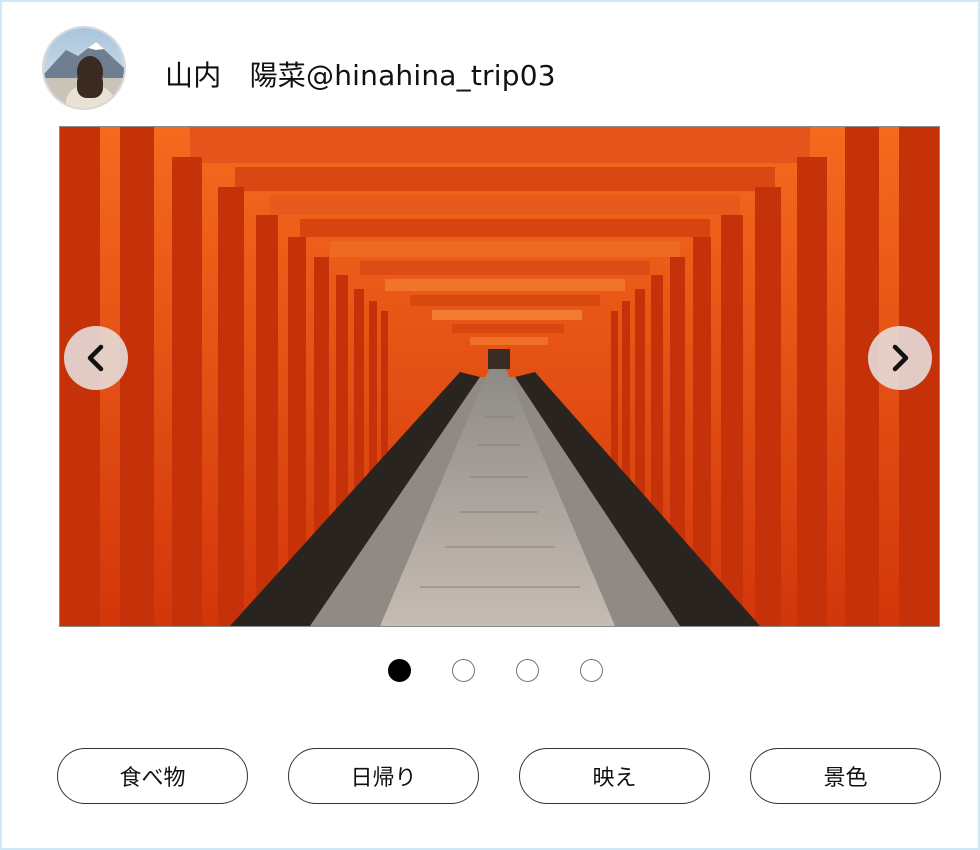  I want to click on carousel-prev-button, so click(96, 358).